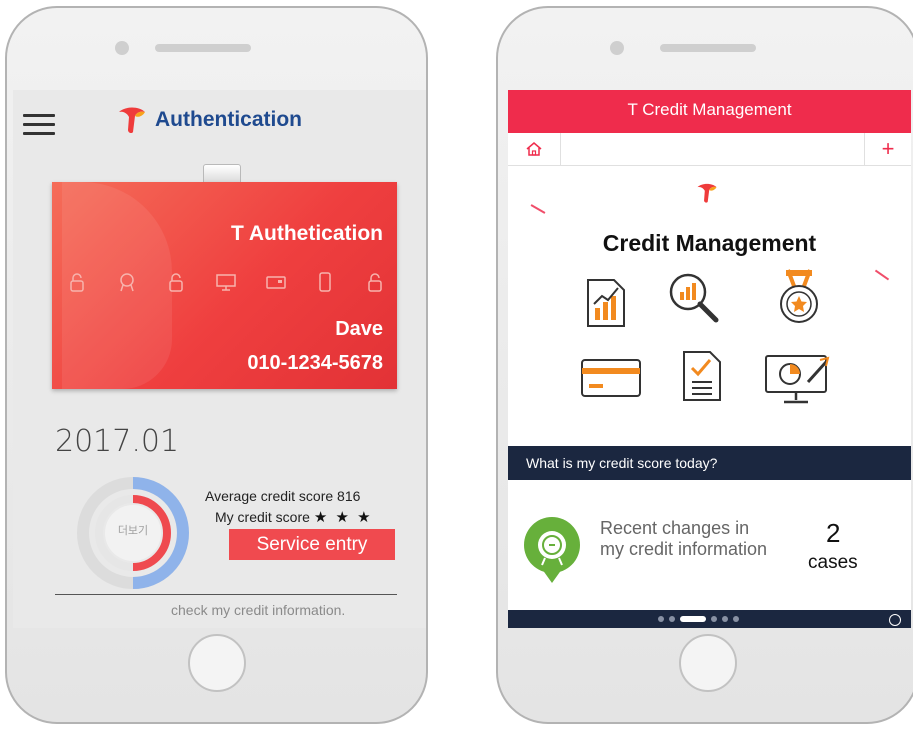 This screenshot has height=729, width=913. What do you see at coordinates (799, 295) in the screenshot?
I see `medal-icon` at bounding box center [799, 295].